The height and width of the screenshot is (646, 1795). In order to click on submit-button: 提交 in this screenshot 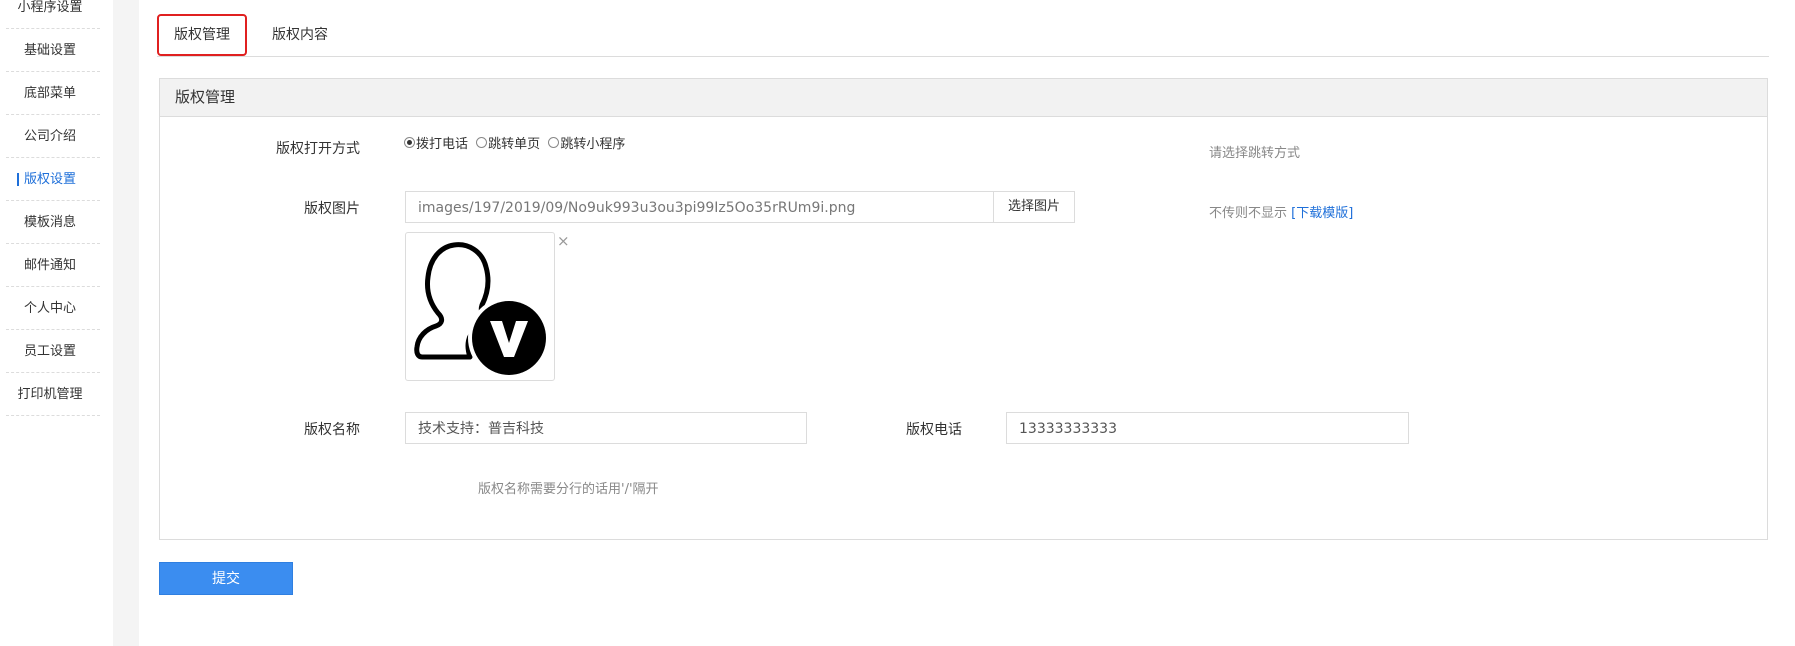, I will do `click(226, 578)`.